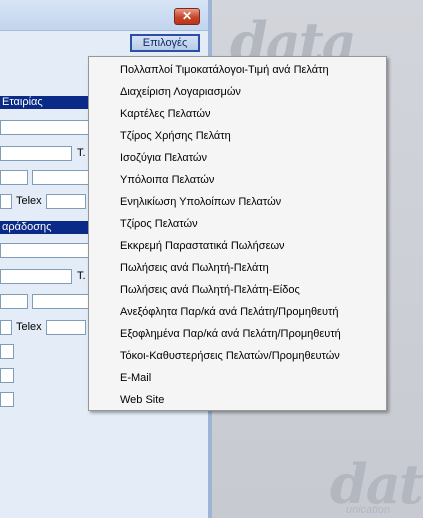  I want to click on menu-item-paid-docs: Εξοφλημένα Παρ/κά ανά Πελάτη/Προμηθευτή, so click(237, 334).